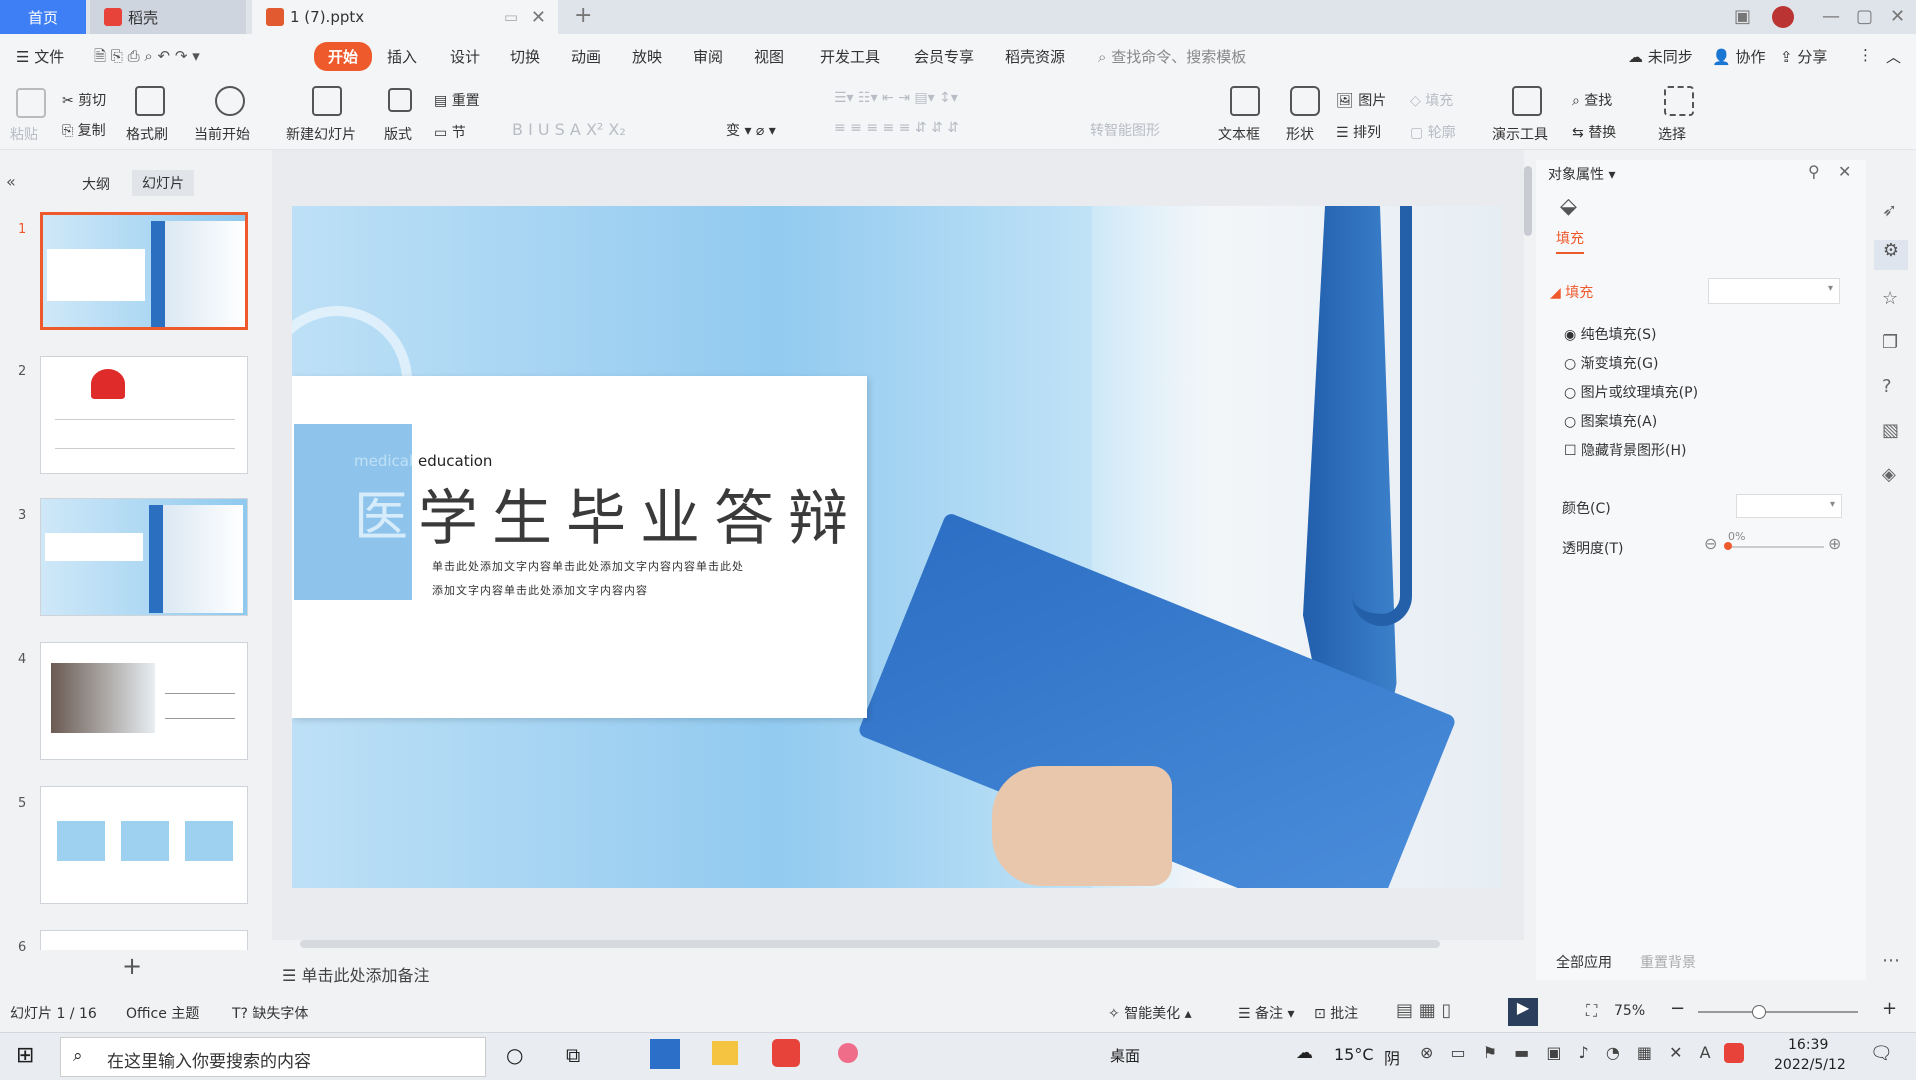 This screenshot has height=1080, width=1916. Describe the element at coordinates (1125, 130) in the screenshot. I see `text-convert-button: 转智能图形` at that location.